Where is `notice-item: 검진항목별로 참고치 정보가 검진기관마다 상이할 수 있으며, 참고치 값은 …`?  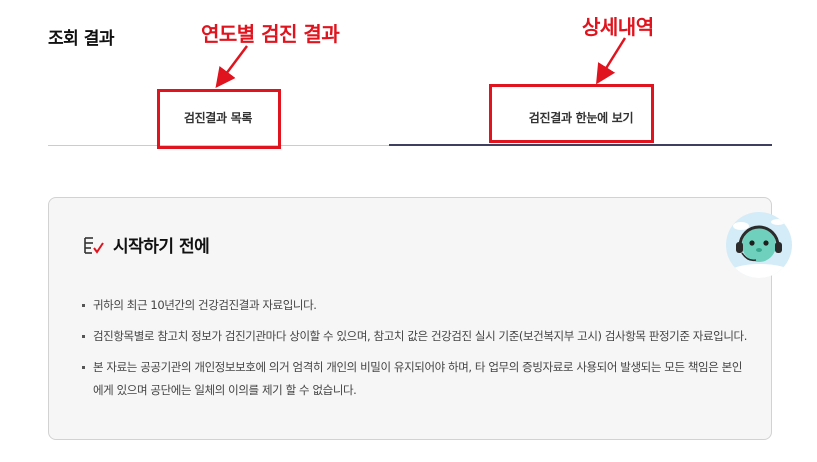 notice-item: 검진항목별로 참고치 정보가 검진기관마다 상이할 수 있으며, 참고치 값은 … is located at coordinates (414, 336).